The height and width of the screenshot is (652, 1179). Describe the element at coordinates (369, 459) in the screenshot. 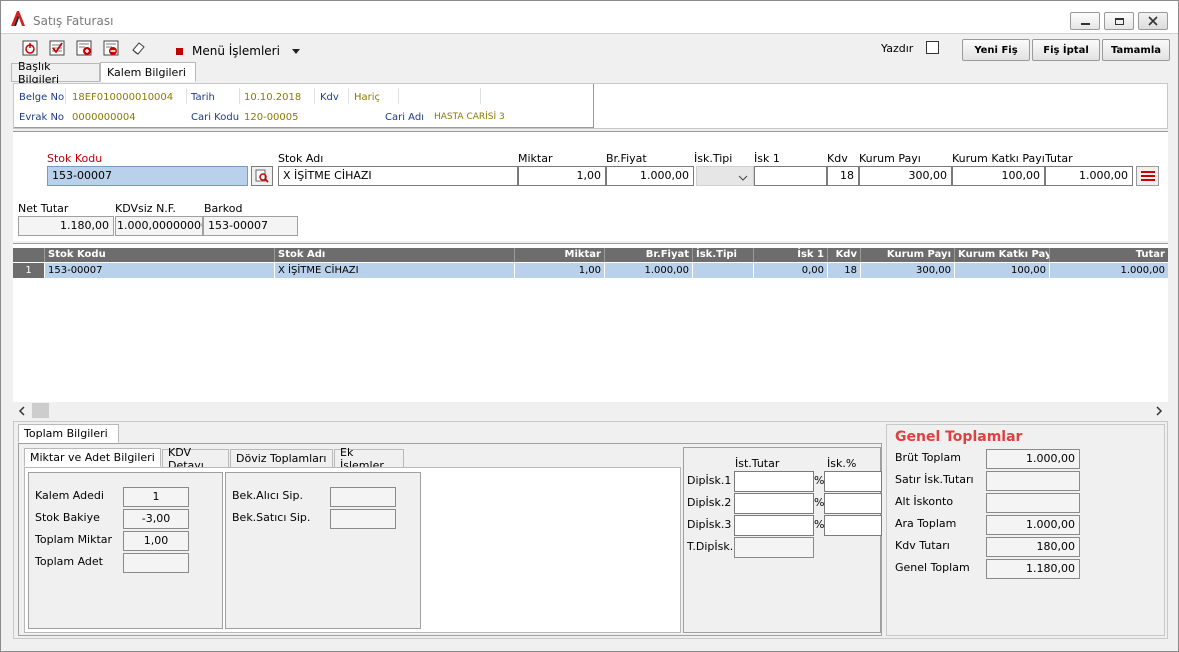

I see `subtab-extra-operations: Ek İşlemler` at that location.